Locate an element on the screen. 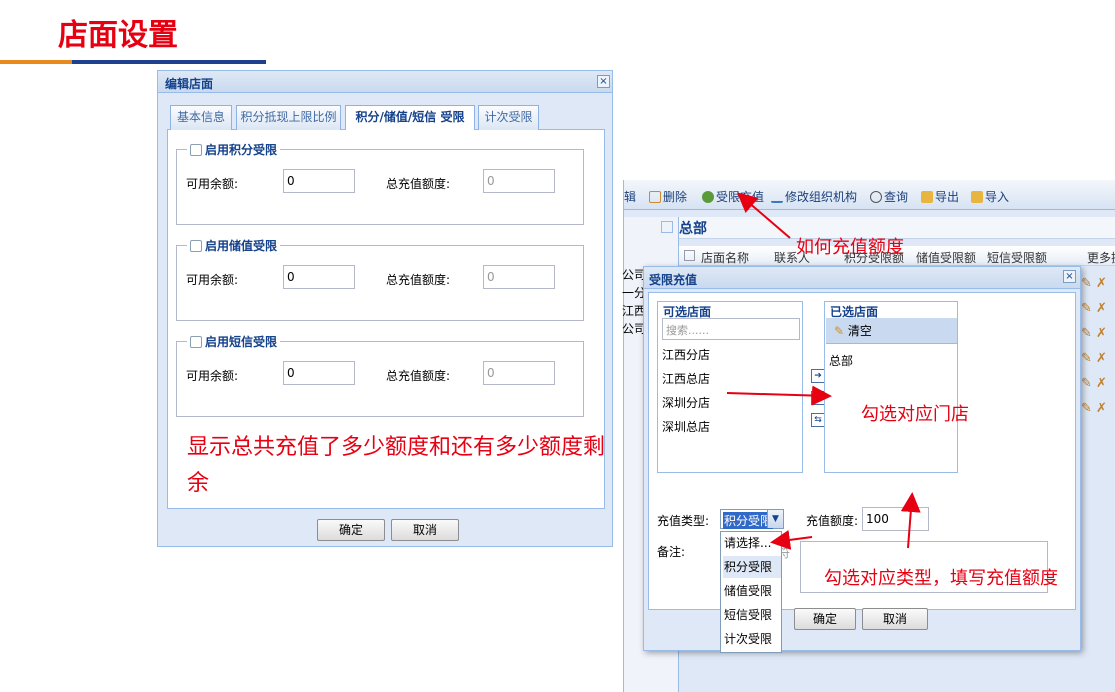 This screenshot has height=692, width=1115. arrow-to-type-option is located at coordinates (791, 539).